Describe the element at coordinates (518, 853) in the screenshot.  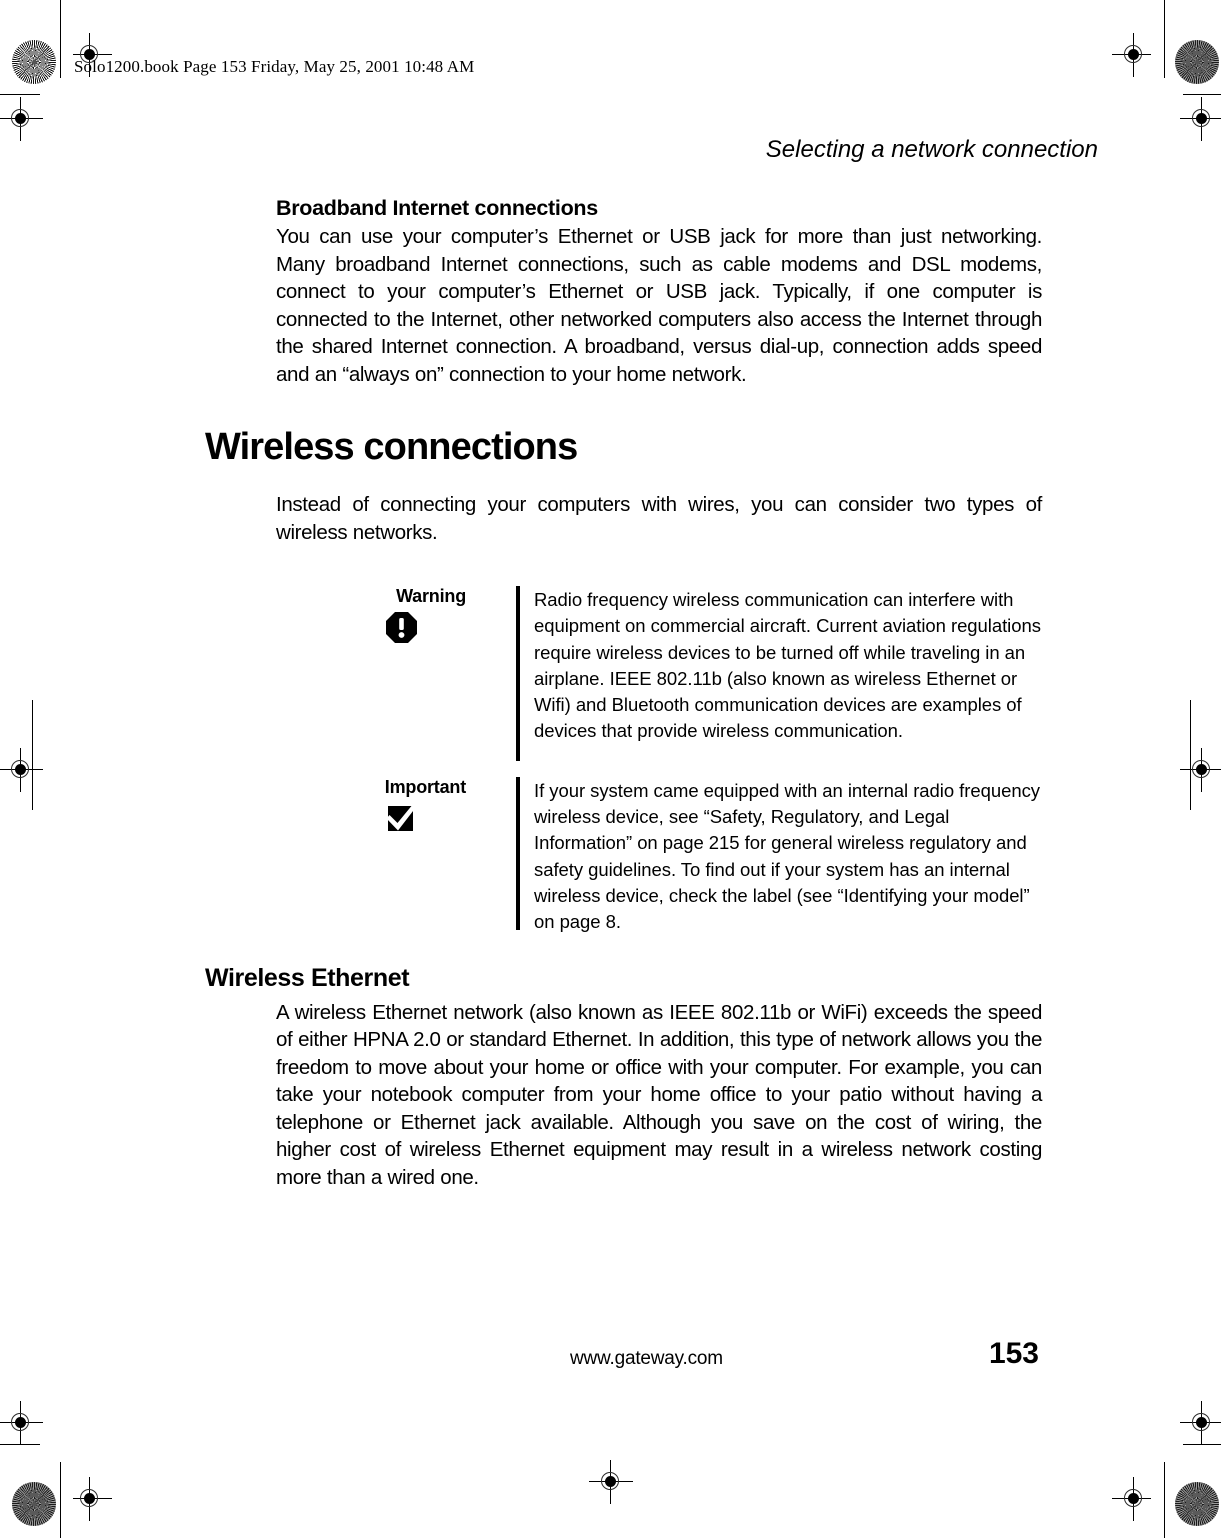
I see `callout-important-divider` at that location.